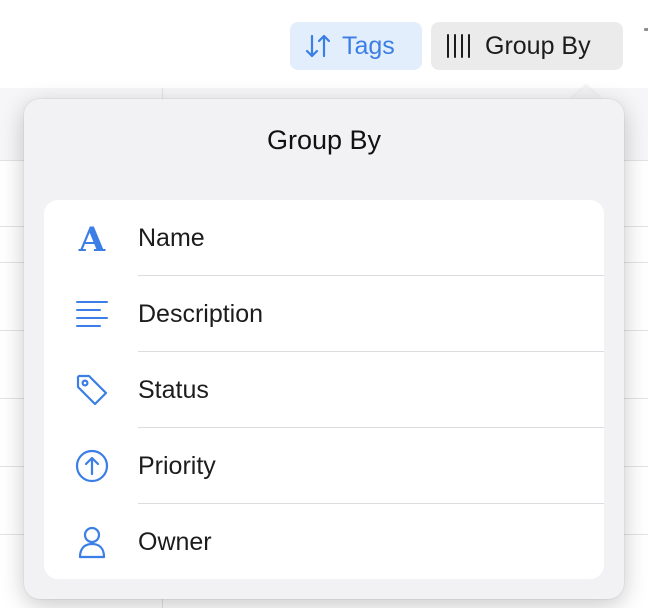  I want to click on arrow-up-circle-icon, so click(92, 466).